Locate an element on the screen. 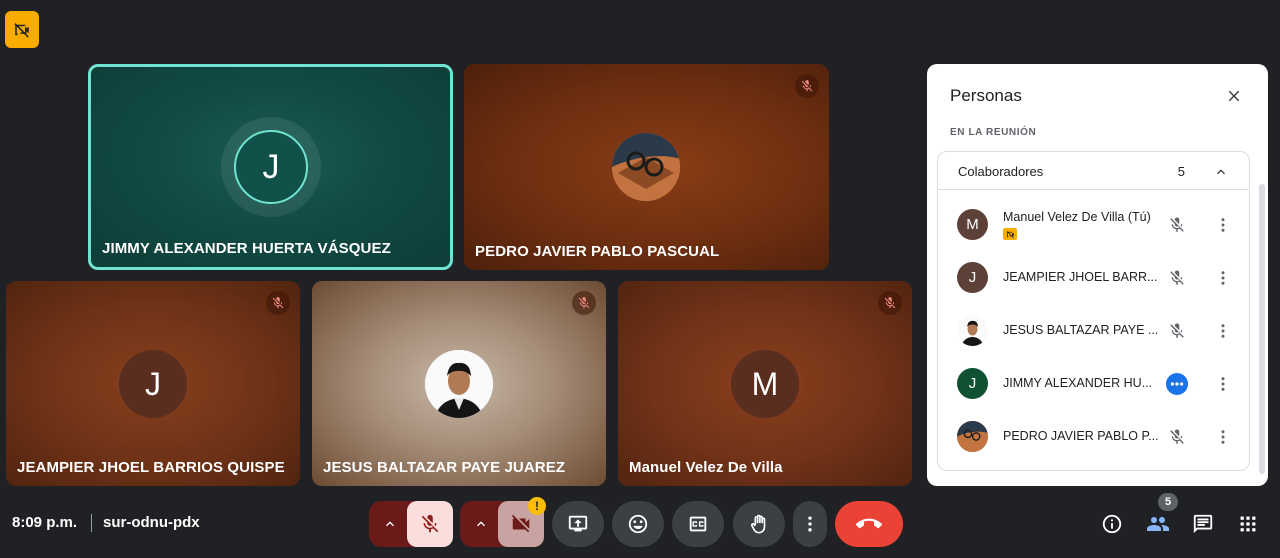 This screenshot has height=558, width=1280. mic-control-group is located at coordinates (411, 524).